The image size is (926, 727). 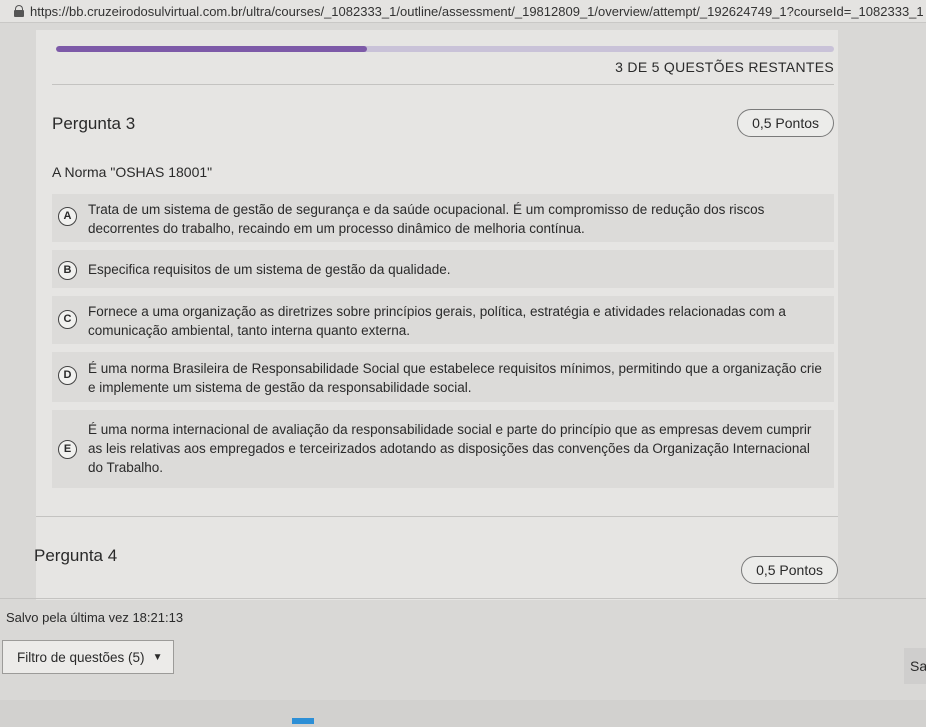 What do you see at coordinates (67, 270) in the screenshot?
I see `option-letter-badge: B` at bounding box center [67, 270].